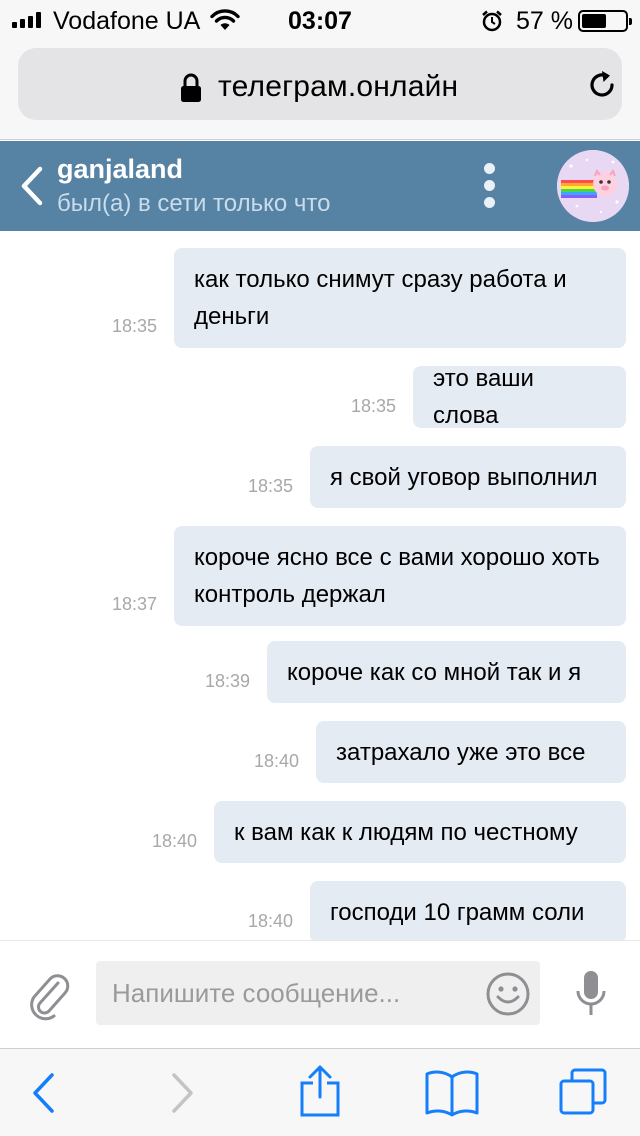 This screenshot has height=1136, width=640. What do you see at coordinates (446, 672) in the screenshot?
I see `message-bubble: короче как со мной так и я` at bounding box center [446, 672].